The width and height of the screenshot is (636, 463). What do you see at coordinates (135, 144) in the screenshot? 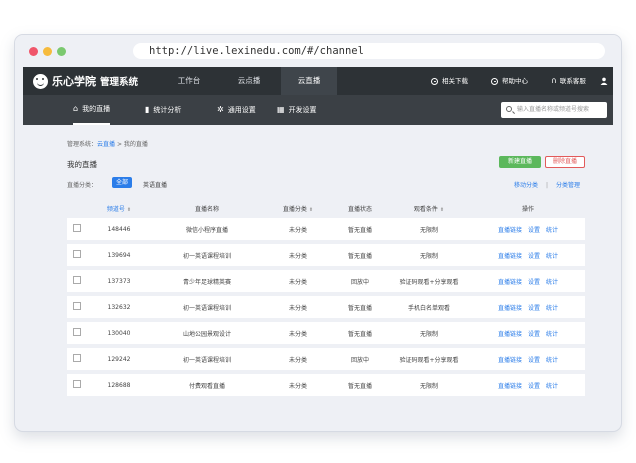
I see `breadcrumb-current: 我的直播` at bounding box center [135, 144].